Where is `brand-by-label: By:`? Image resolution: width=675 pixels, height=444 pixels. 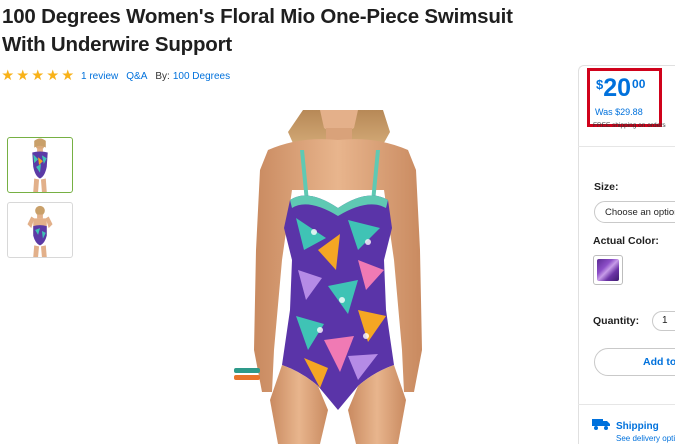 brand-by-label: By: is located at coordinates (162, 76).